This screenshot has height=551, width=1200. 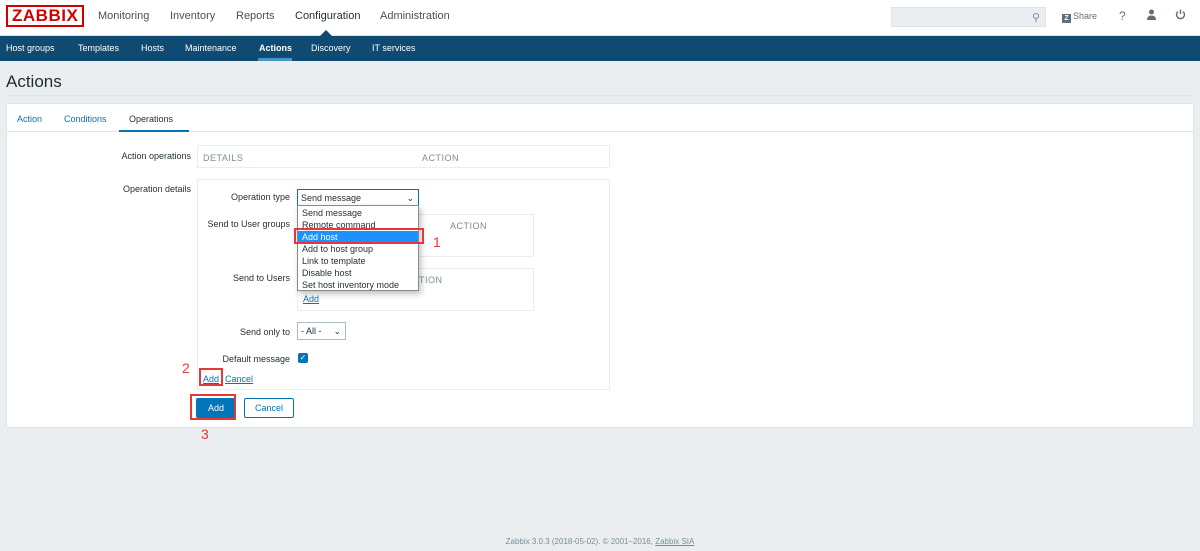 What do you see at coordinates (269, 408) in the screenshot?
I see `cancel-button: Cancel` at bounding box center [269, 408].